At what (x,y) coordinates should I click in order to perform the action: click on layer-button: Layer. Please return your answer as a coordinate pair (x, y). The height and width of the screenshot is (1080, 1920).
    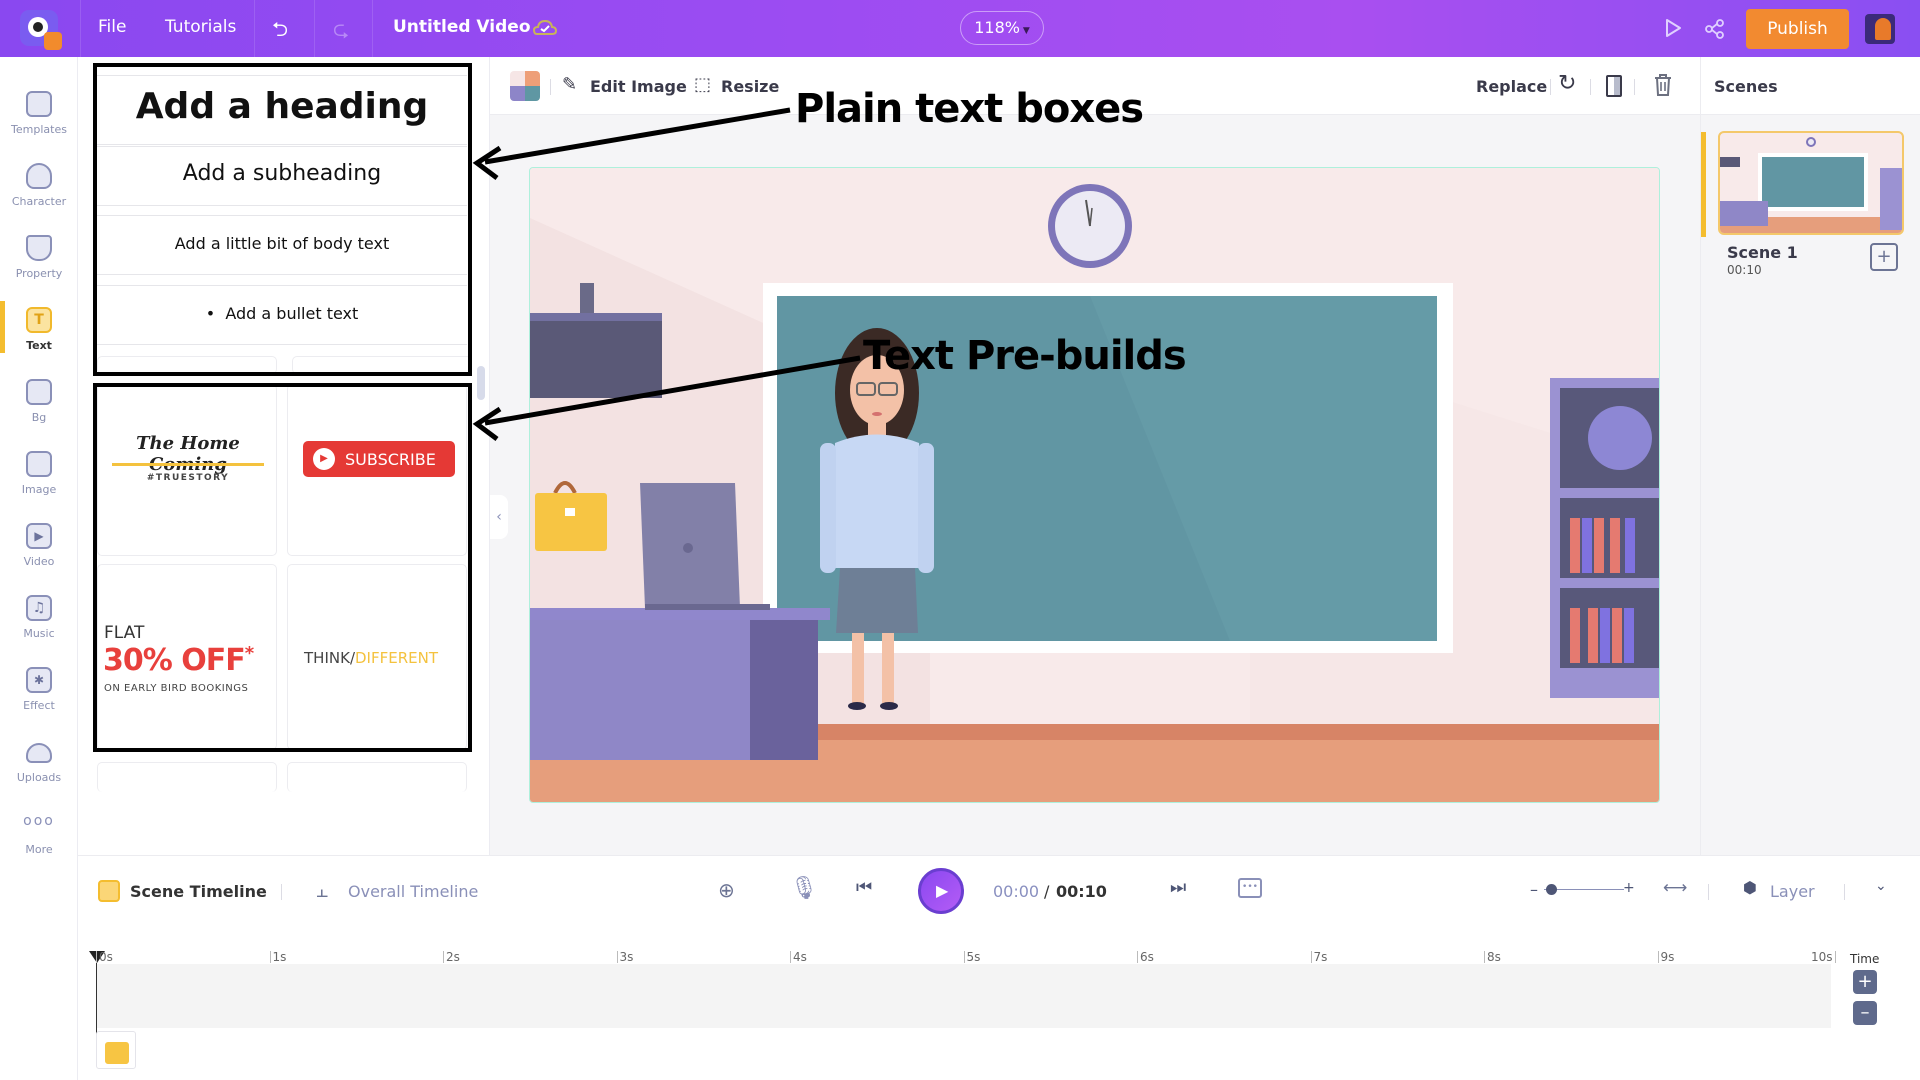
    Looking at the image, I should click on (1792, 891).